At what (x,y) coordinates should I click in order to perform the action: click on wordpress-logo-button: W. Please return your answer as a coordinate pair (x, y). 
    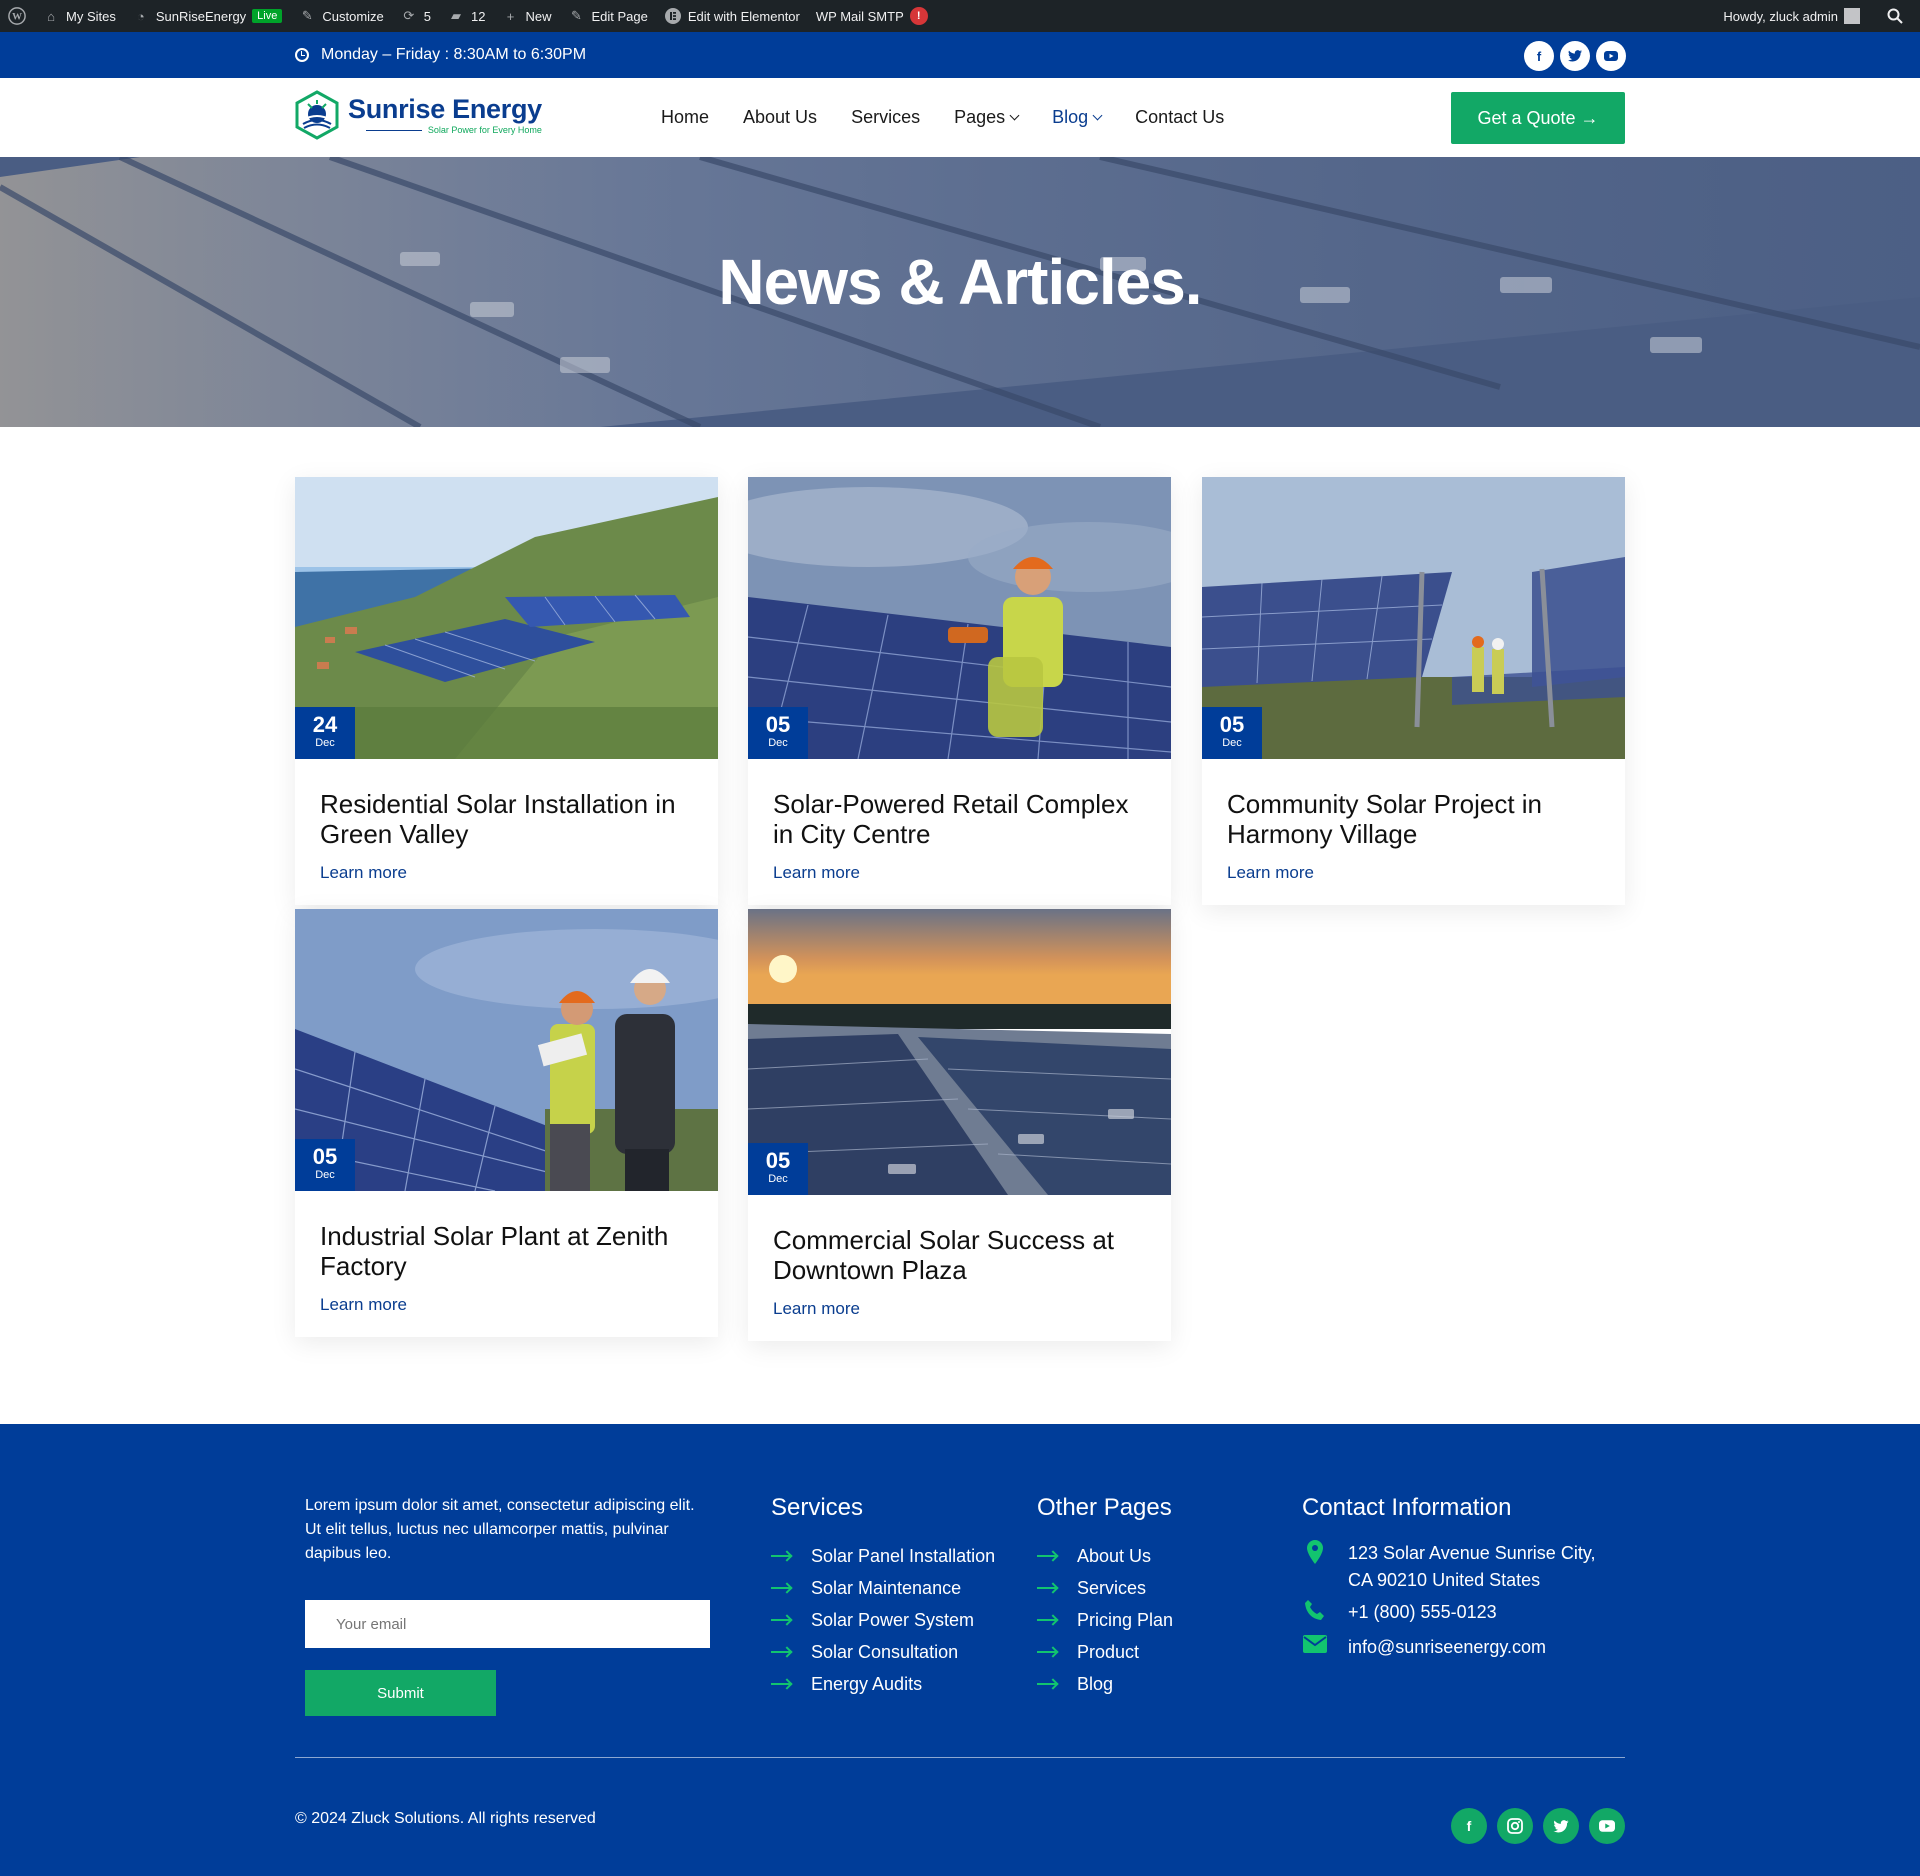
    Looking at the image, I should click on (17, 16).